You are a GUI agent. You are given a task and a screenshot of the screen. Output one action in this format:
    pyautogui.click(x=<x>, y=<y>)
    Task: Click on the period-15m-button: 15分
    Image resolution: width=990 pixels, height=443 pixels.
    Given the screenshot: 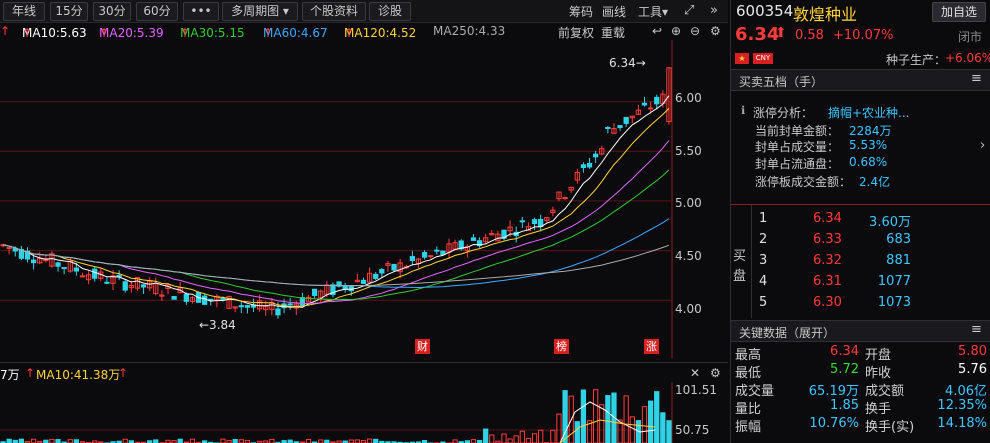 What is the action you would take?
    pyautogui.click(x=69, y=11)
    